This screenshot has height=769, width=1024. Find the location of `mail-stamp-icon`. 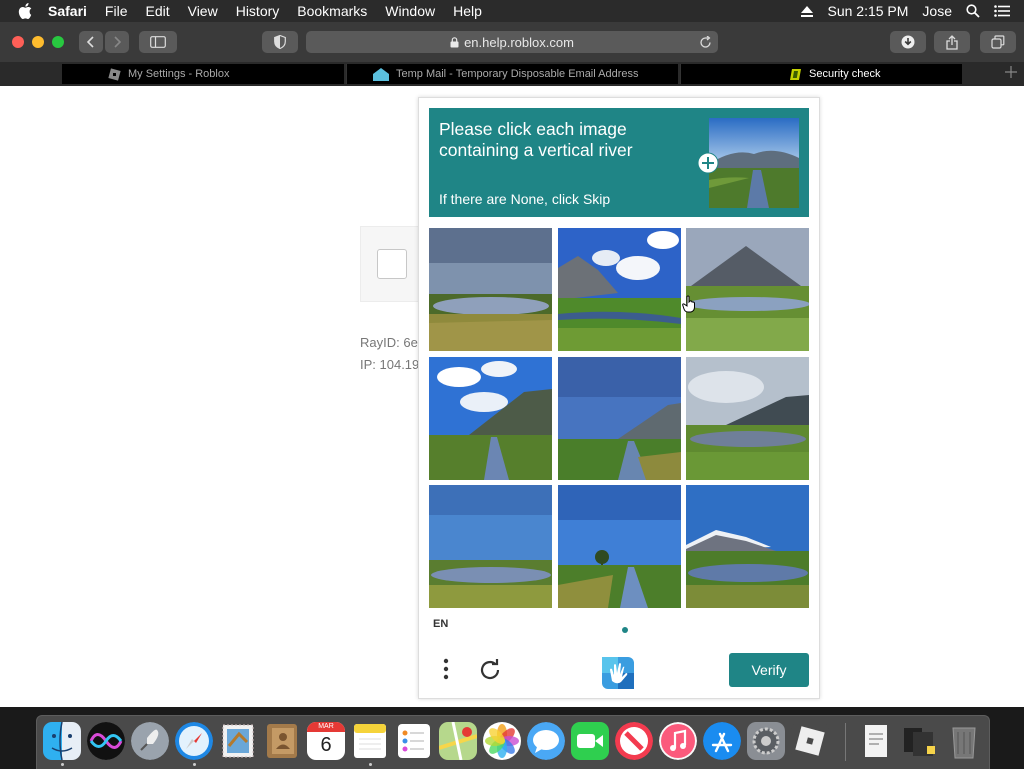

mail-stamp-icon is located at coordinates (238, 741).